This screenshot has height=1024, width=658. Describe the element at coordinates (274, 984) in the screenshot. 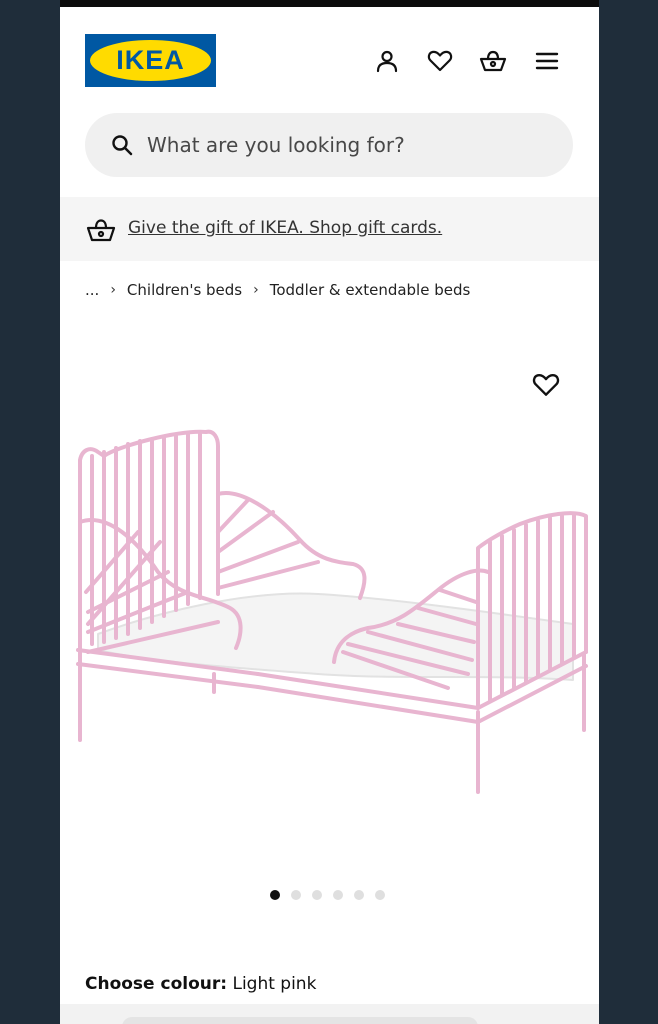

I see `colour-value: Light pink` at that location.